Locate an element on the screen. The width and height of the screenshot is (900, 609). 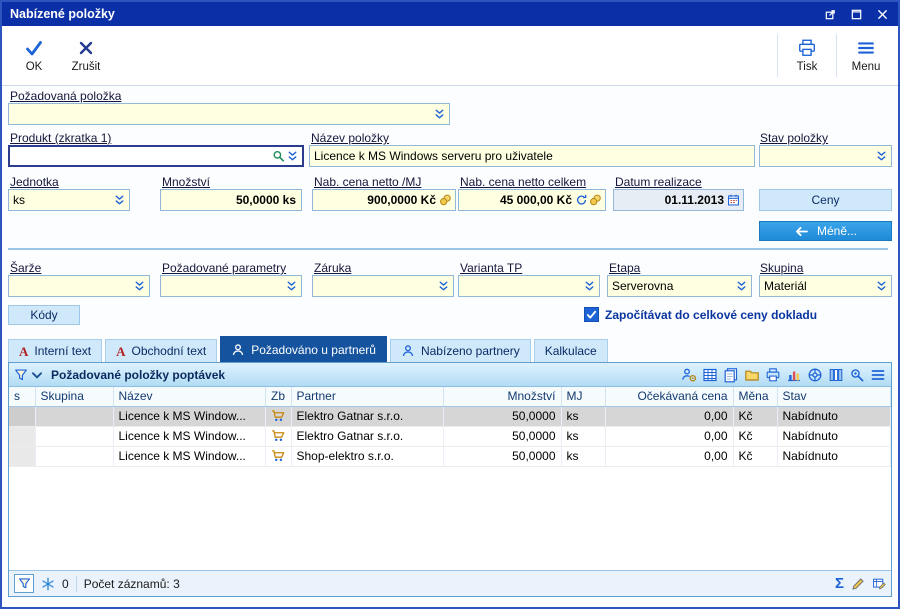
table-cell: Elektro Gatnar s.r.o. is located at coordinates (367, 416).